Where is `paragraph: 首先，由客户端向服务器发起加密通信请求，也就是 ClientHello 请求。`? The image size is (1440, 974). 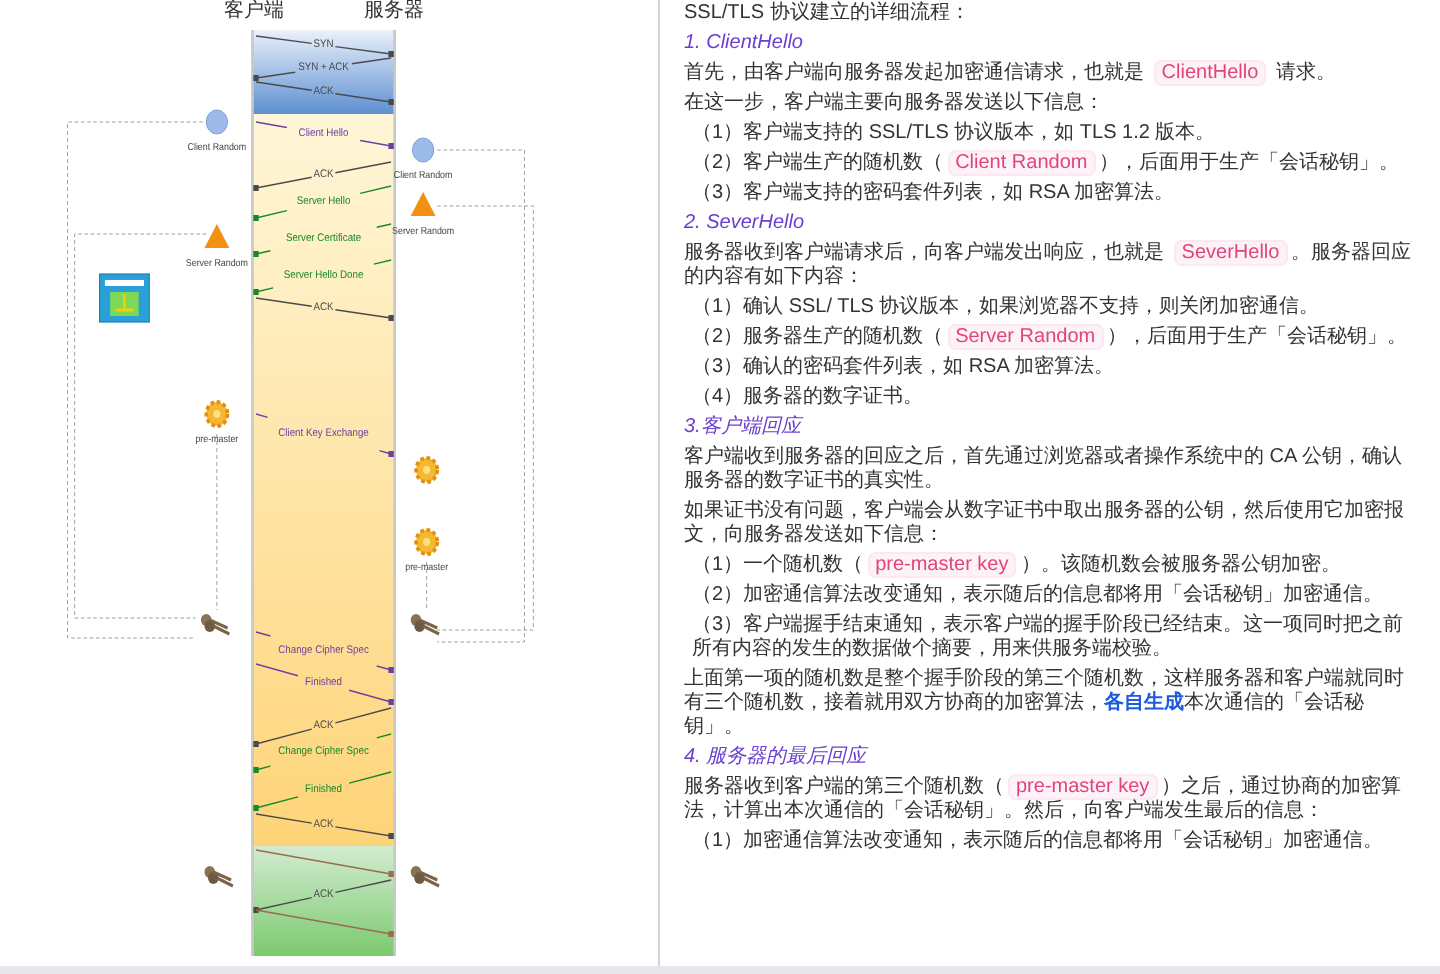
paragraph: 首先，由客户端向服务器发起加密通信请求，也就是 ClientHello 请求。 is located at coordinates (1011, 74).